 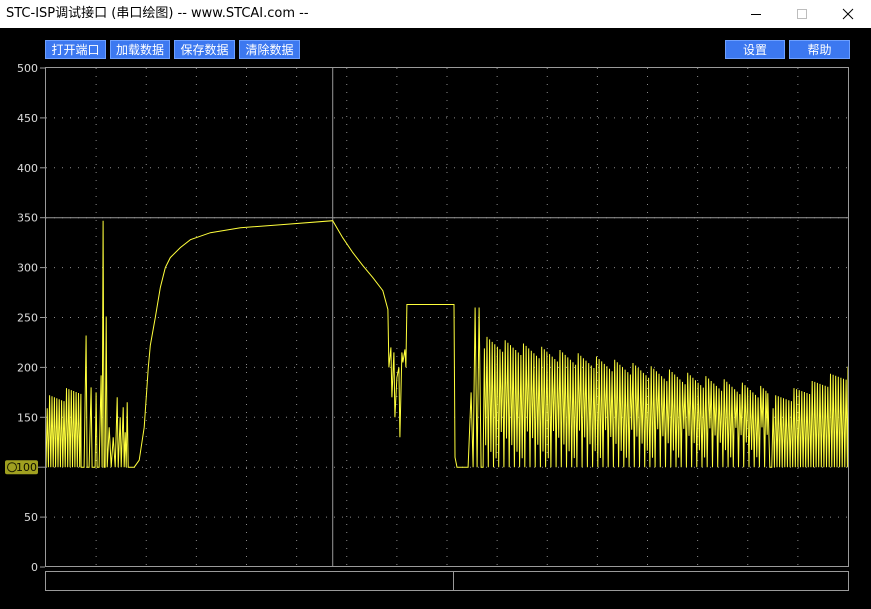 What do you see at coordinates (27, 367) in the screenshot?
I see `y-tick-label: 200` at bounding box center [27, 367].